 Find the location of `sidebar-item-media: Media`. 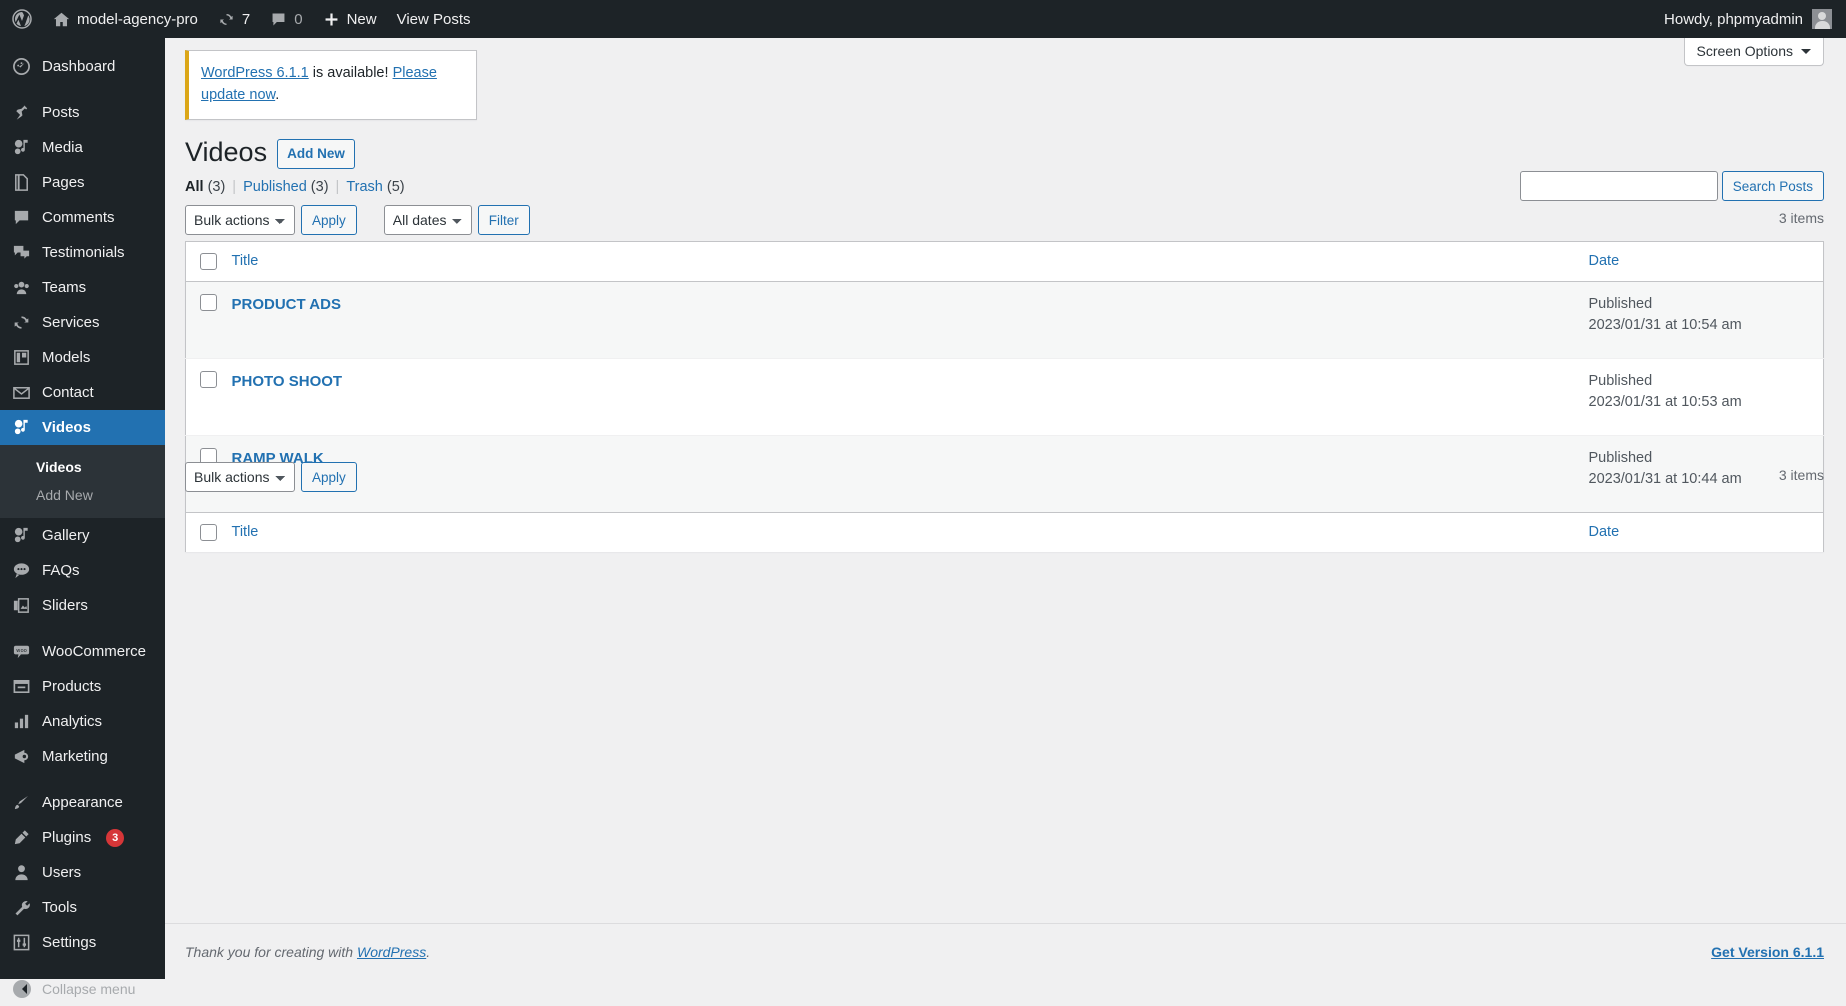

sidebar-item-media: Media is located at coordinates (82, 147).